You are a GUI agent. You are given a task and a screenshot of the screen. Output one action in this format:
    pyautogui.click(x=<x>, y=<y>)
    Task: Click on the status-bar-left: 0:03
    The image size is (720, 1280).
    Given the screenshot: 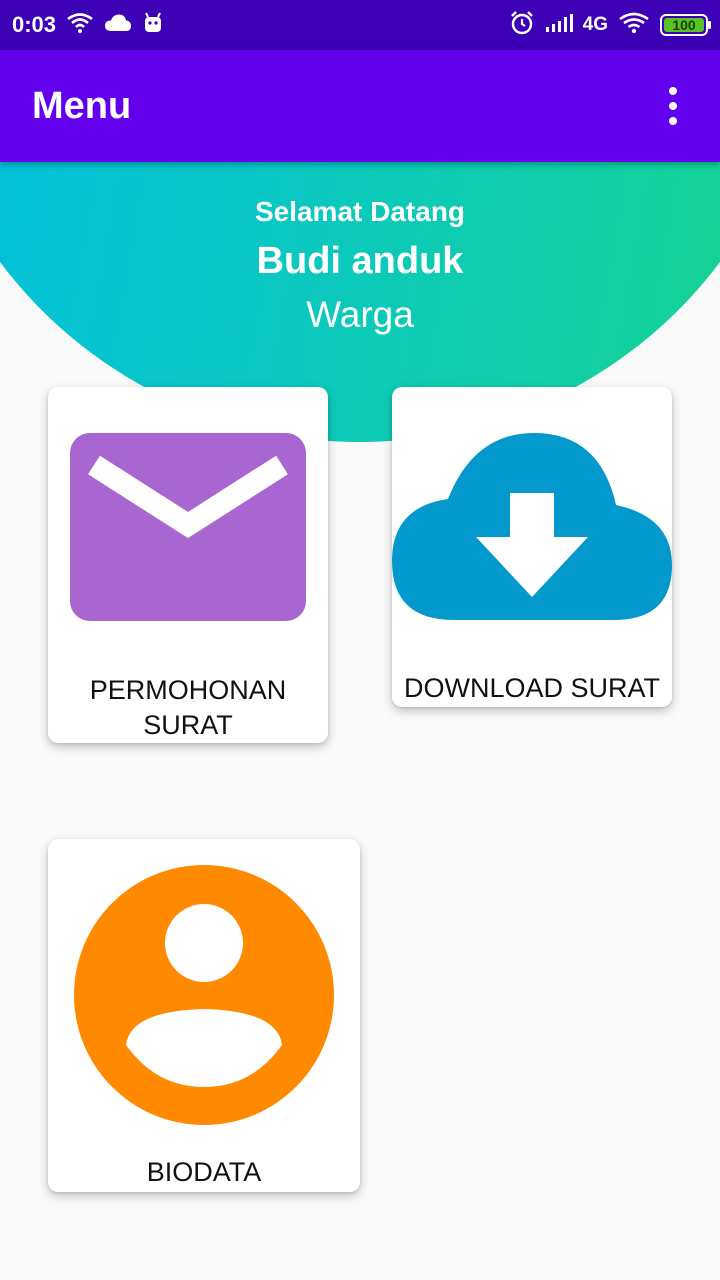 What is the action you would take?
    pyautogui.click(x=88, y=25)
    